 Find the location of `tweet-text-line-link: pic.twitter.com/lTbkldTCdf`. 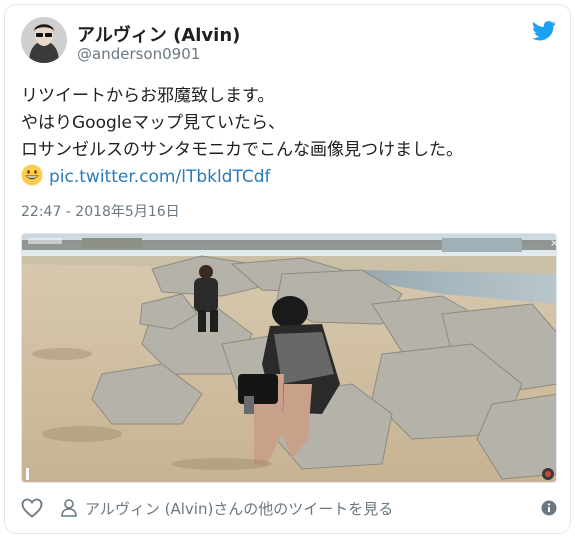

tweet-text-line-link: pic.twitter.com/lTbkldTCdf is located at coordinates (291, 177).